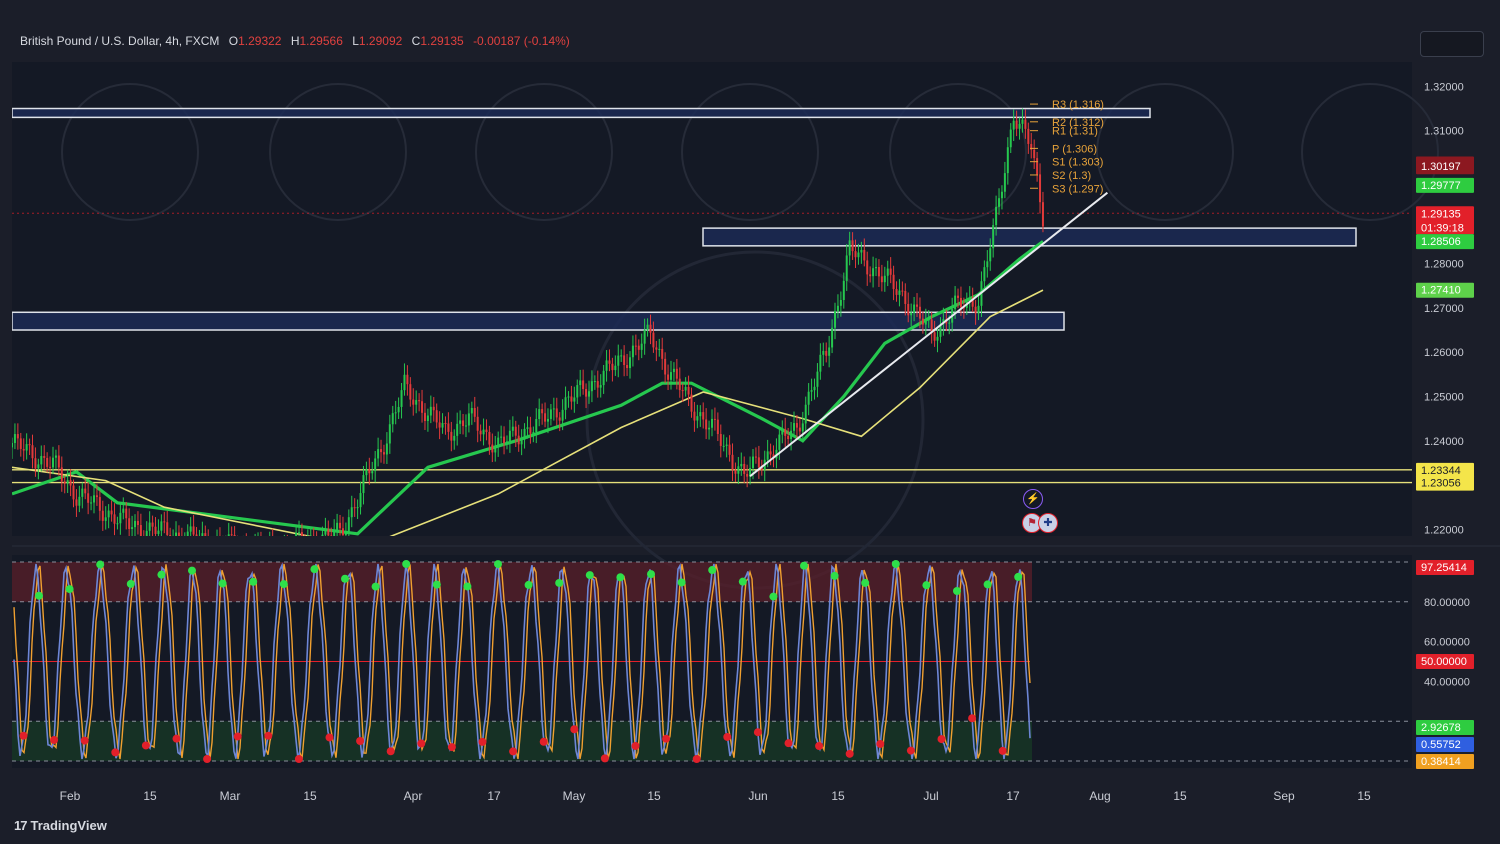 The height and width of the screenshot is (844, 1500). What do you see at coordinates (1452, 44) in the screenshot?
I see `toolbar-button` at bounding box center [1452, 44].